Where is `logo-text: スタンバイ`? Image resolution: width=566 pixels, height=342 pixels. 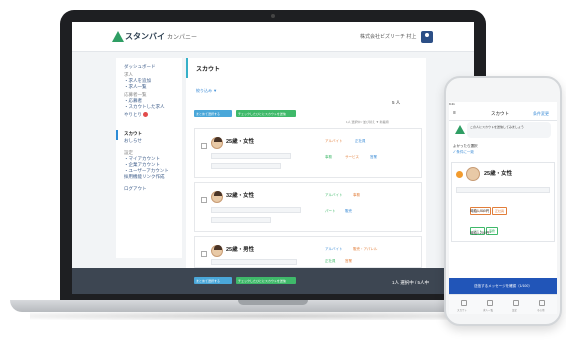 logo-text: スタンバイ is located at coordinates (145, 36).